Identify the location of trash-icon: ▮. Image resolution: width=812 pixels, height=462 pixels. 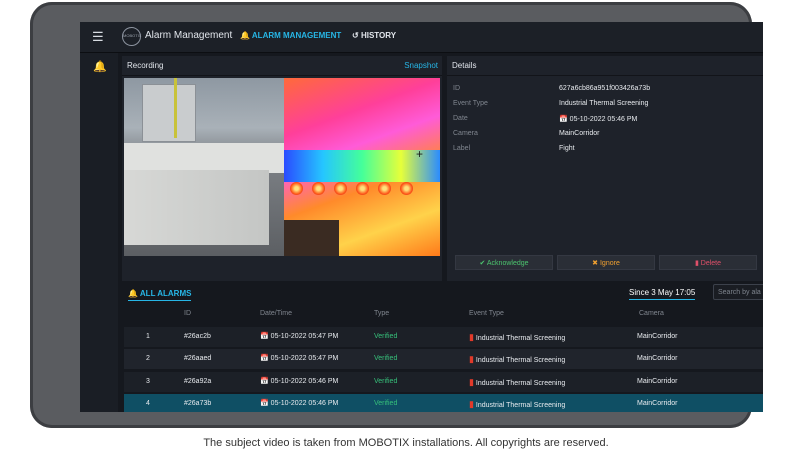
(696, 263).